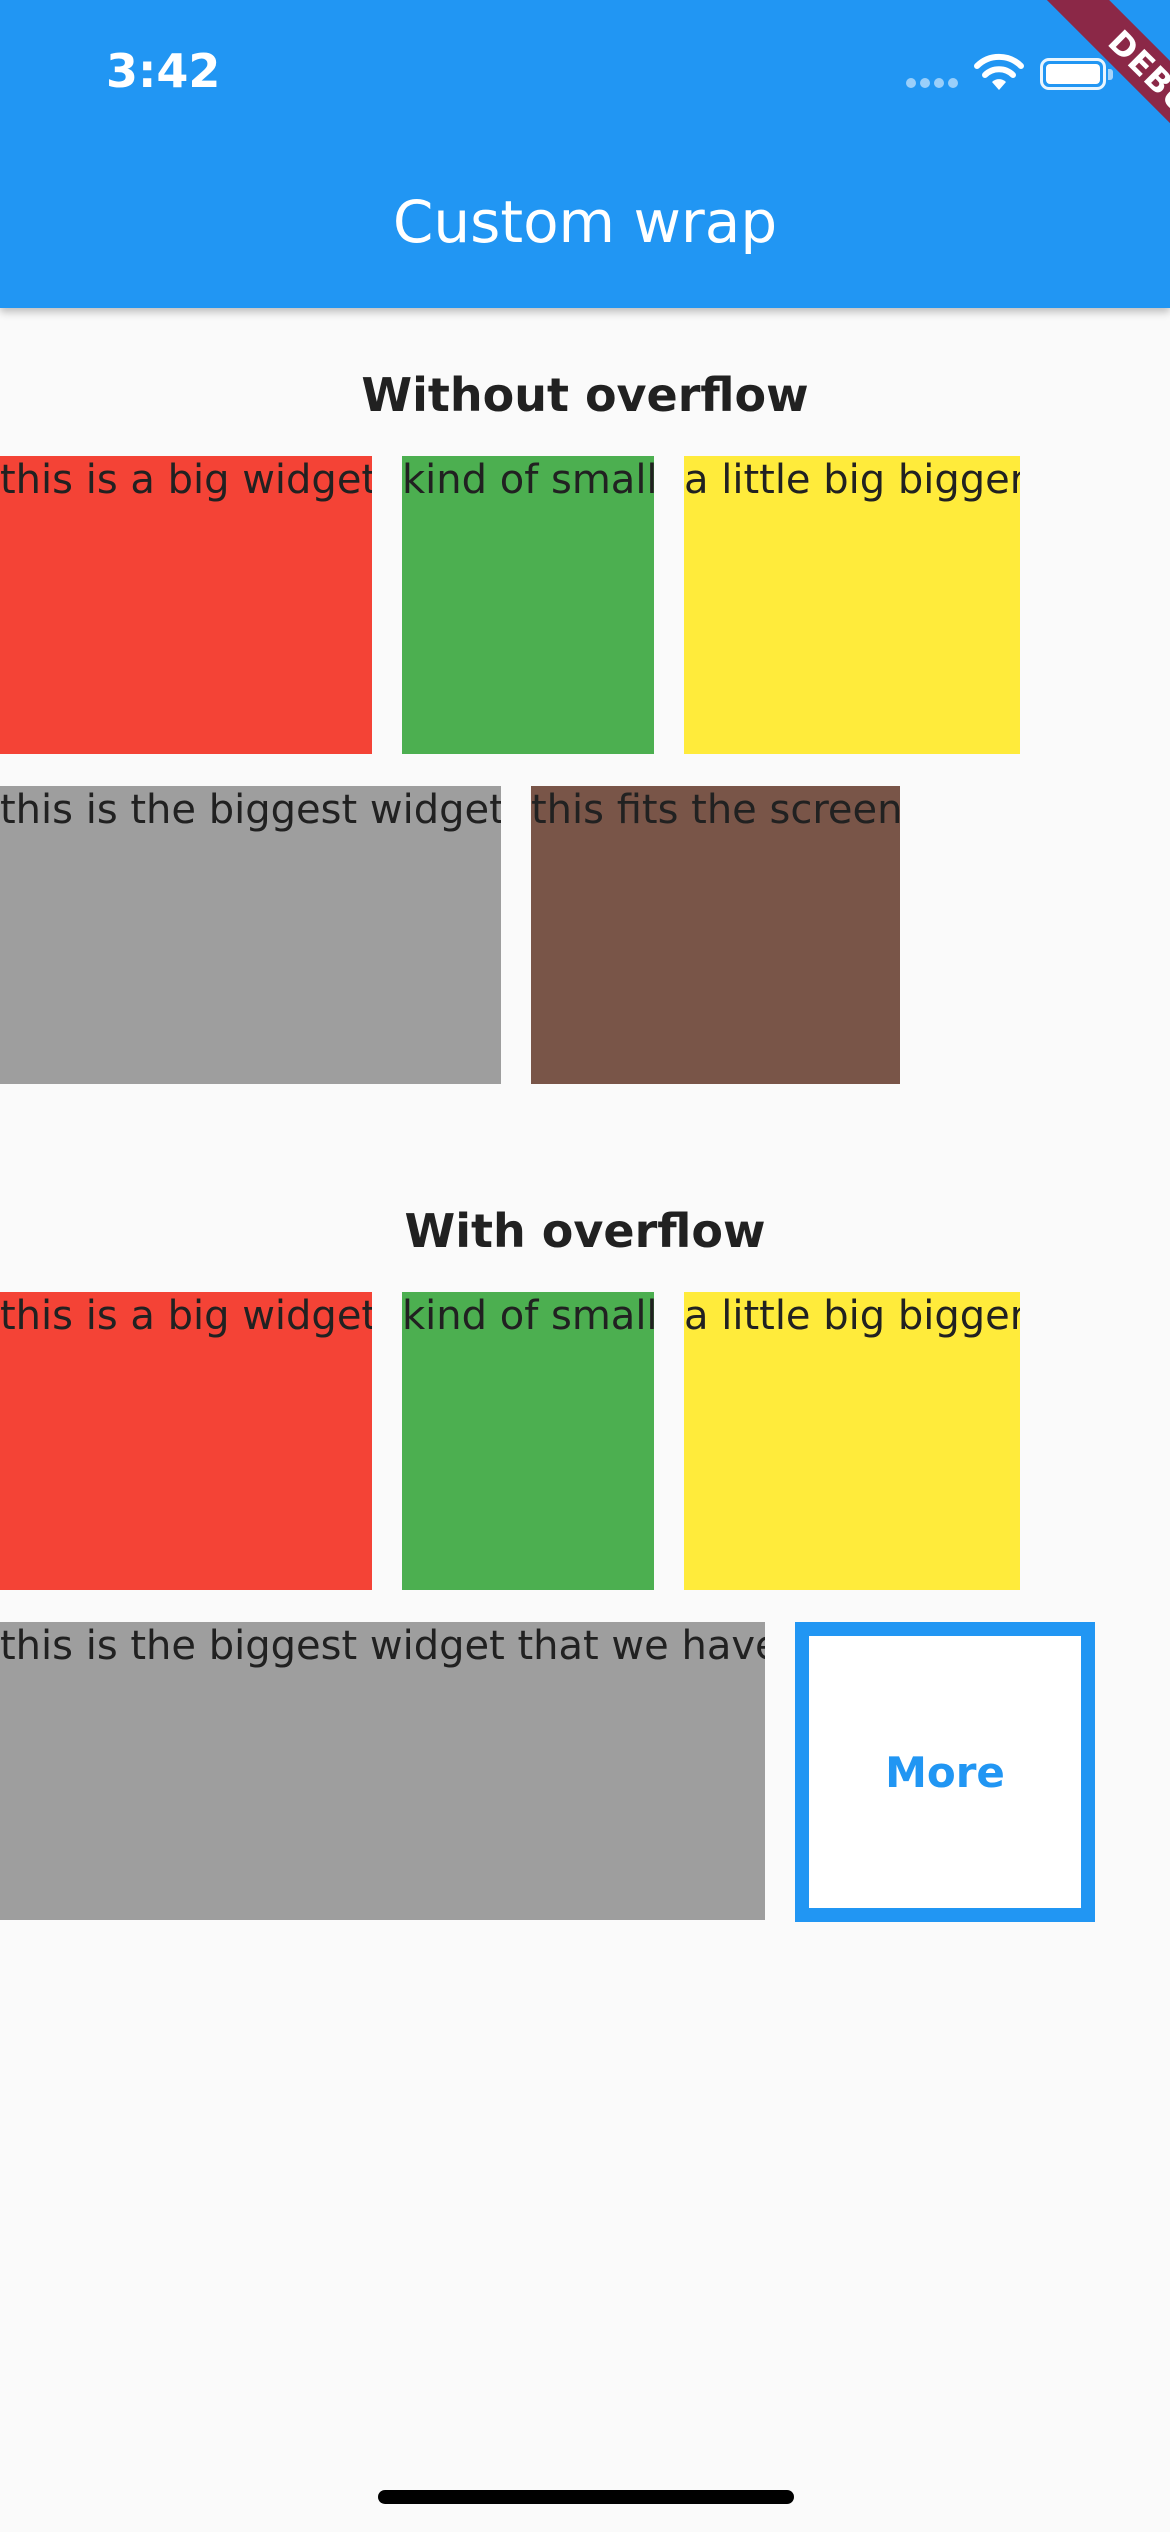 The height and width of the screenshot is (2532, 1170). What do you see at coordinates (1104, 102) in the screenshot?
I see `debug-banner-label: DEBUG` at bounding box center [1104, 102].